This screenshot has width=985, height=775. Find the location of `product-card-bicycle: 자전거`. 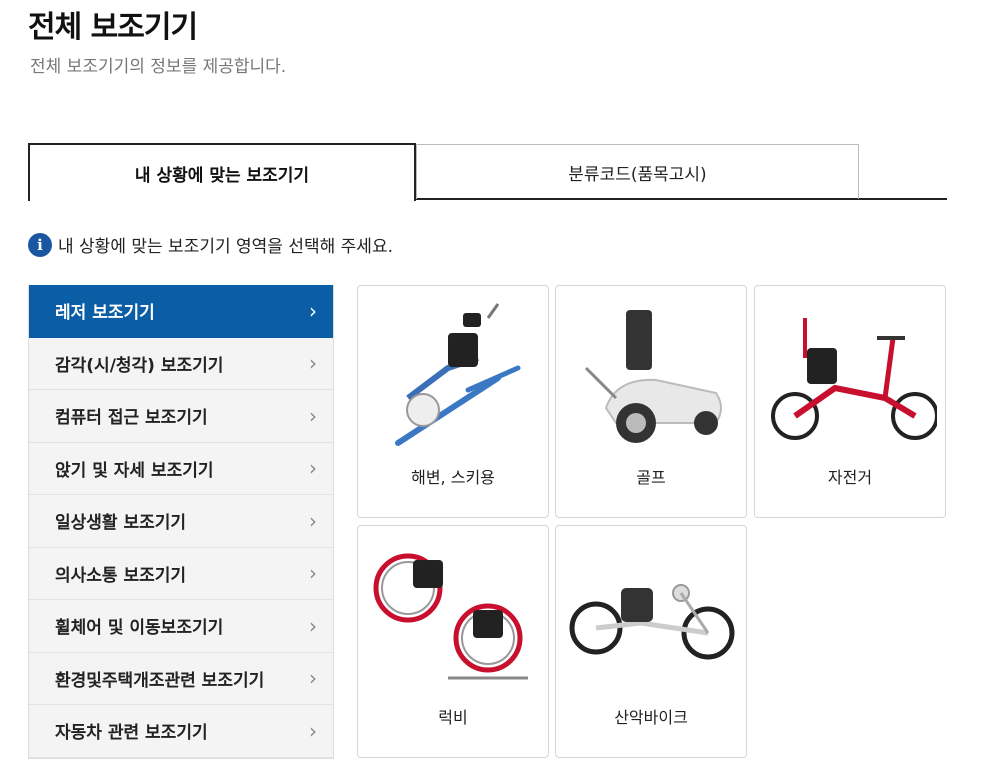

product-card-bicycle: 자전거 is located at coordinates (850, 401).